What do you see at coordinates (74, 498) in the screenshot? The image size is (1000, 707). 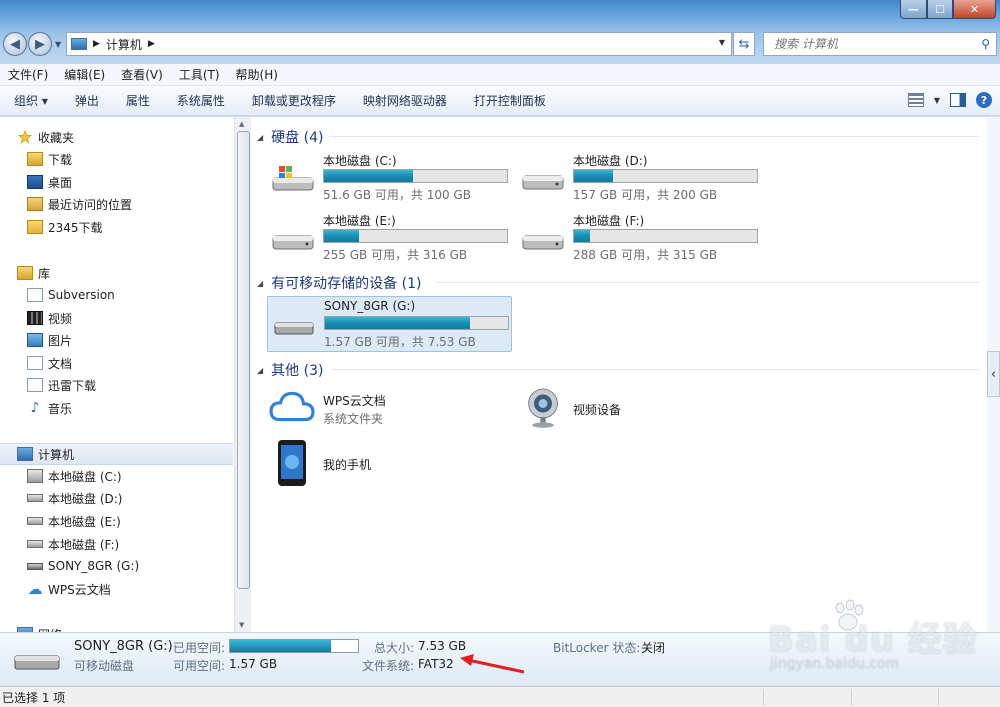 I see `nav-item-drive-d: 本地磁盘 (D:)` at bounding box center [74, 498].